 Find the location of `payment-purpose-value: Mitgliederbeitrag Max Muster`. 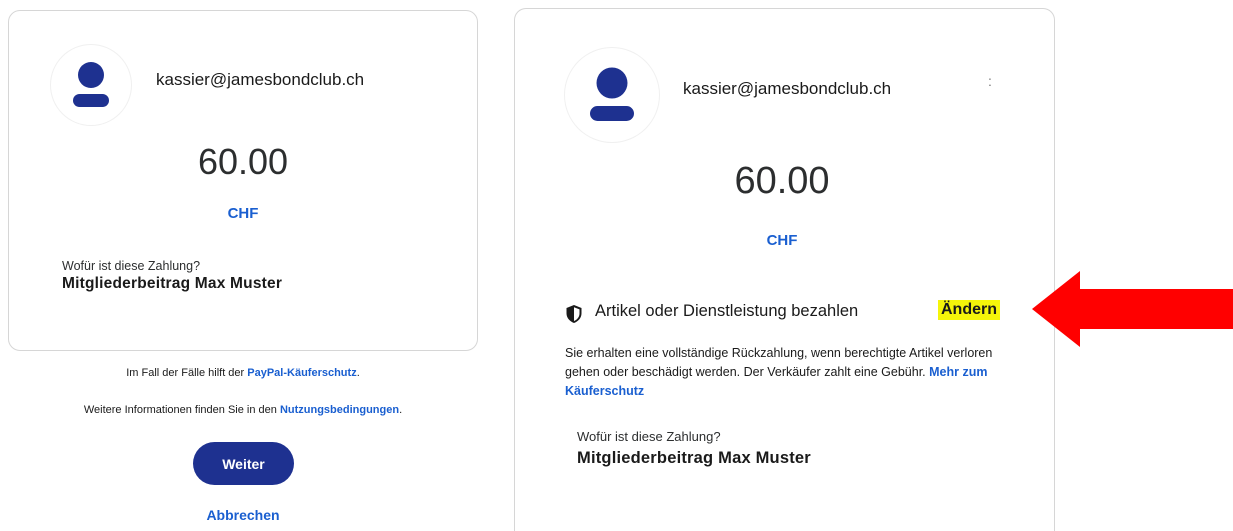

payment-purpose-value: Mitgliederbeitrag Max Muster is located at coordinates (172, 283).